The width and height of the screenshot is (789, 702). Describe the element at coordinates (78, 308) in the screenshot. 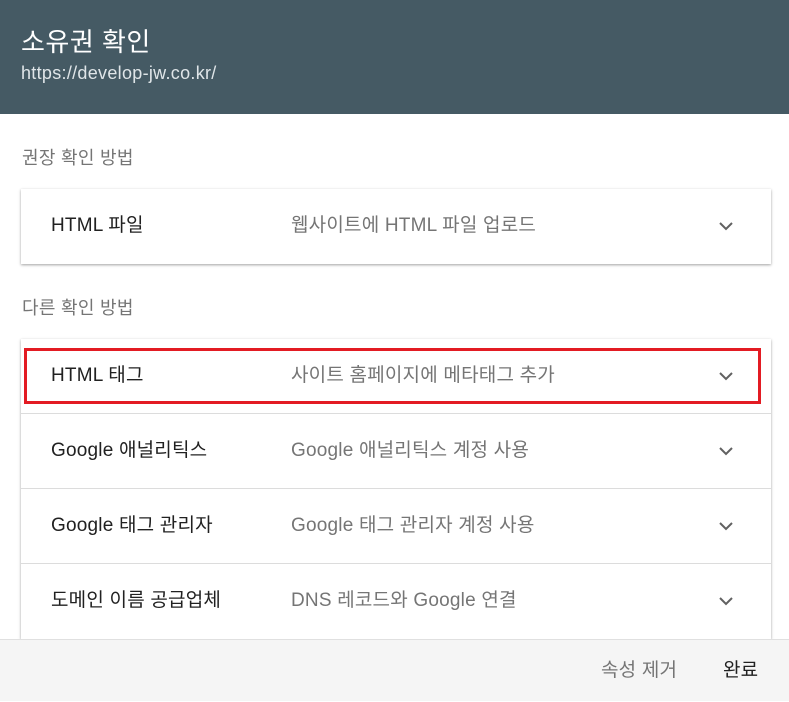

I see `other-section-label: 다른 확인 방법` at that location.